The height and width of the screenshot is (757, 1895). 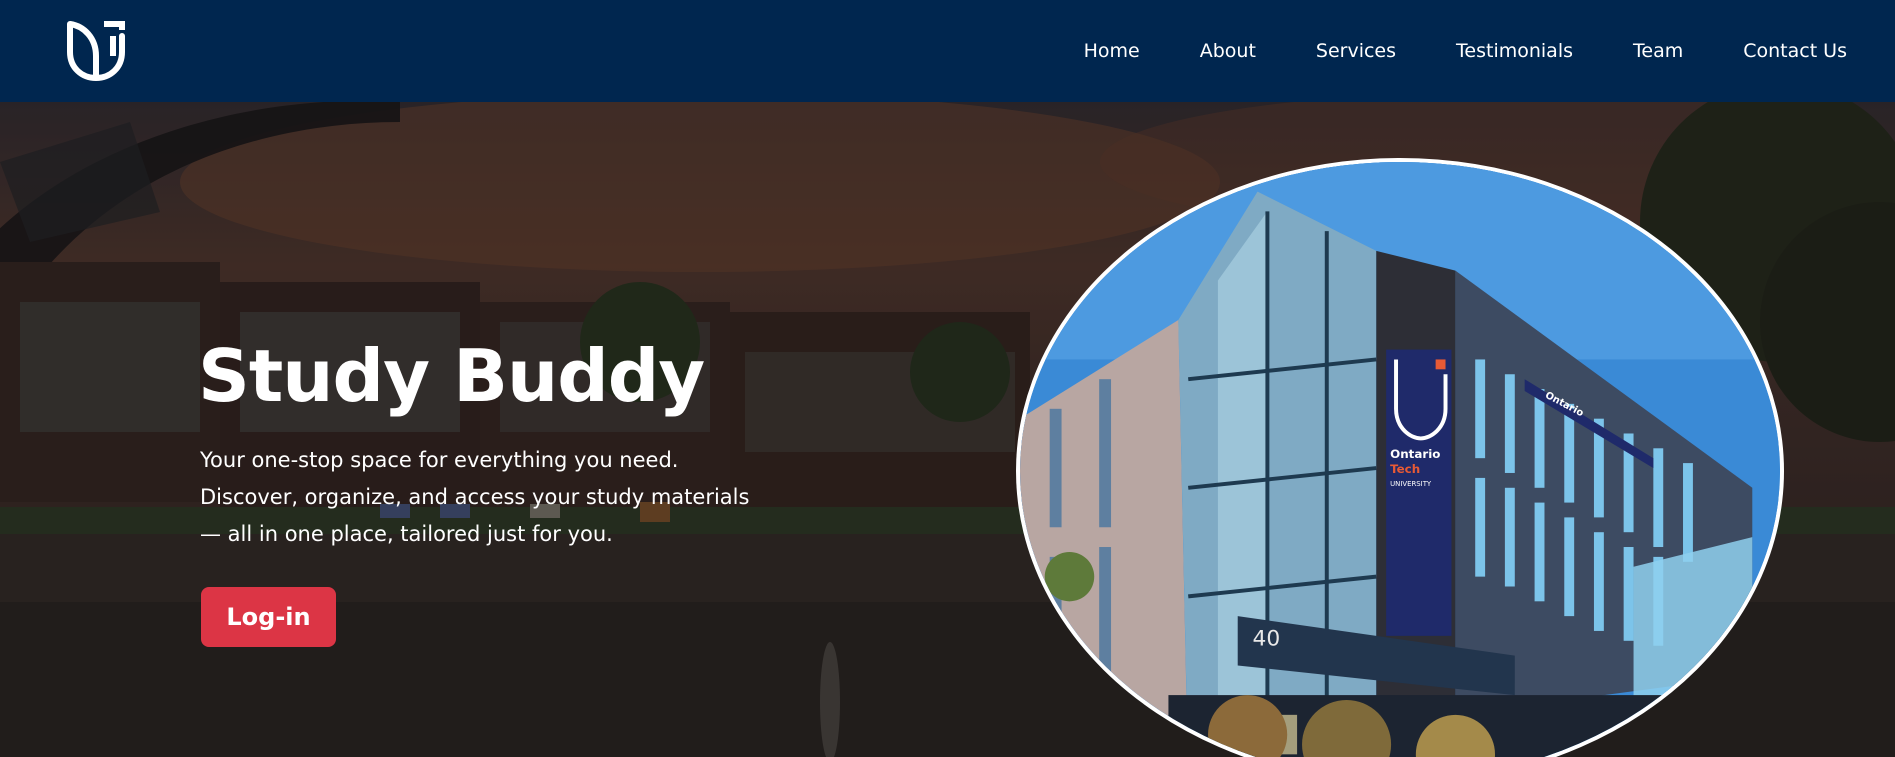 I want to click on nav-testimonials-link: Testimonials, so click(x=1514, y=51).